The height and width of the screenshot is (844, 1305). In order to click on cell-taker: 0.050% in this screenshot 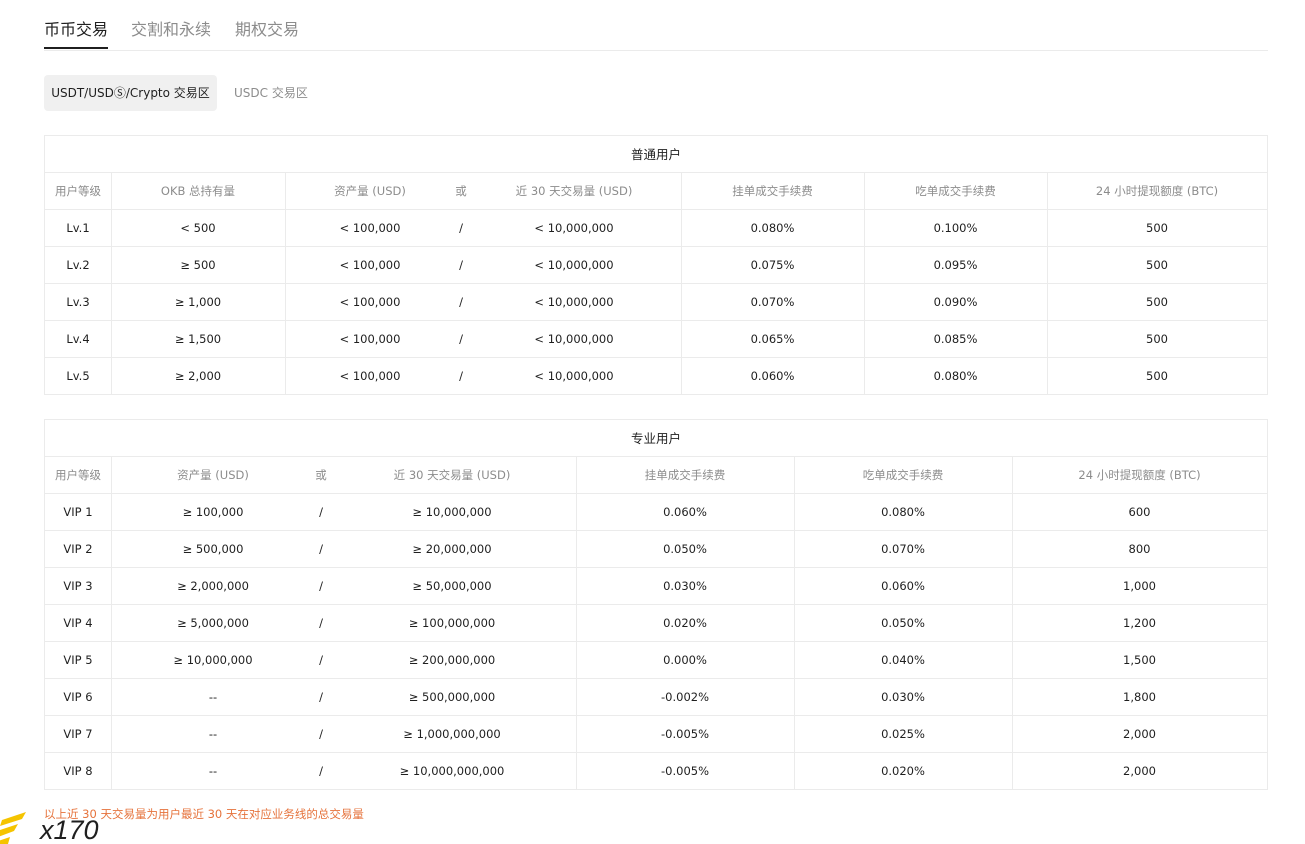, I will do `click(903, 623)`.